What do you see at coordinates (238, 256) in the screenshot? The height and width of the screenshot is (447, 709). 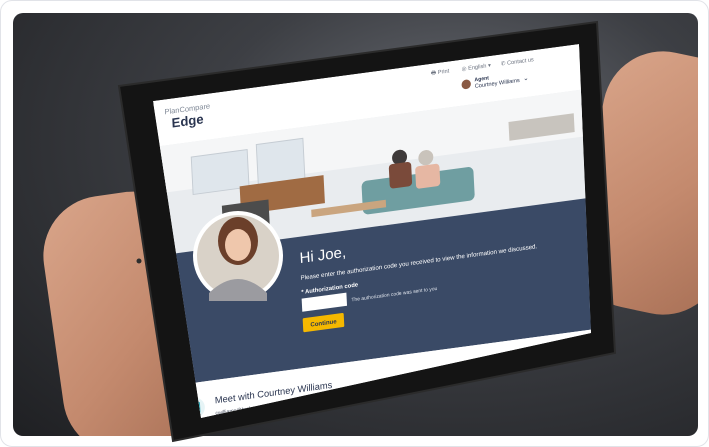 I see `agent-profile-photo` at bounding box center [238, 256].